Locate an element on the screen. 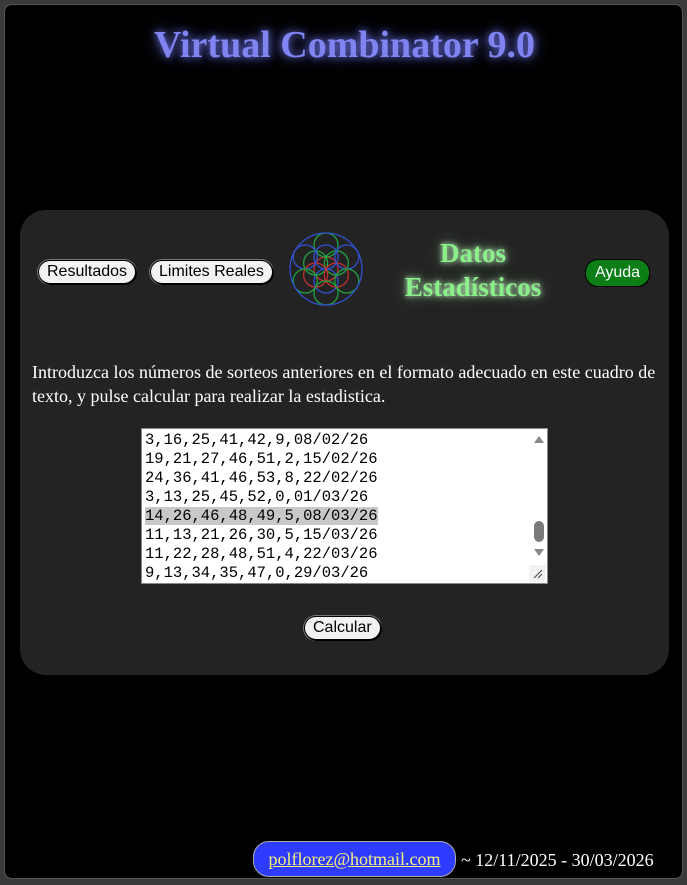  flower-of-life-icon is located at coordinates (326, 269).